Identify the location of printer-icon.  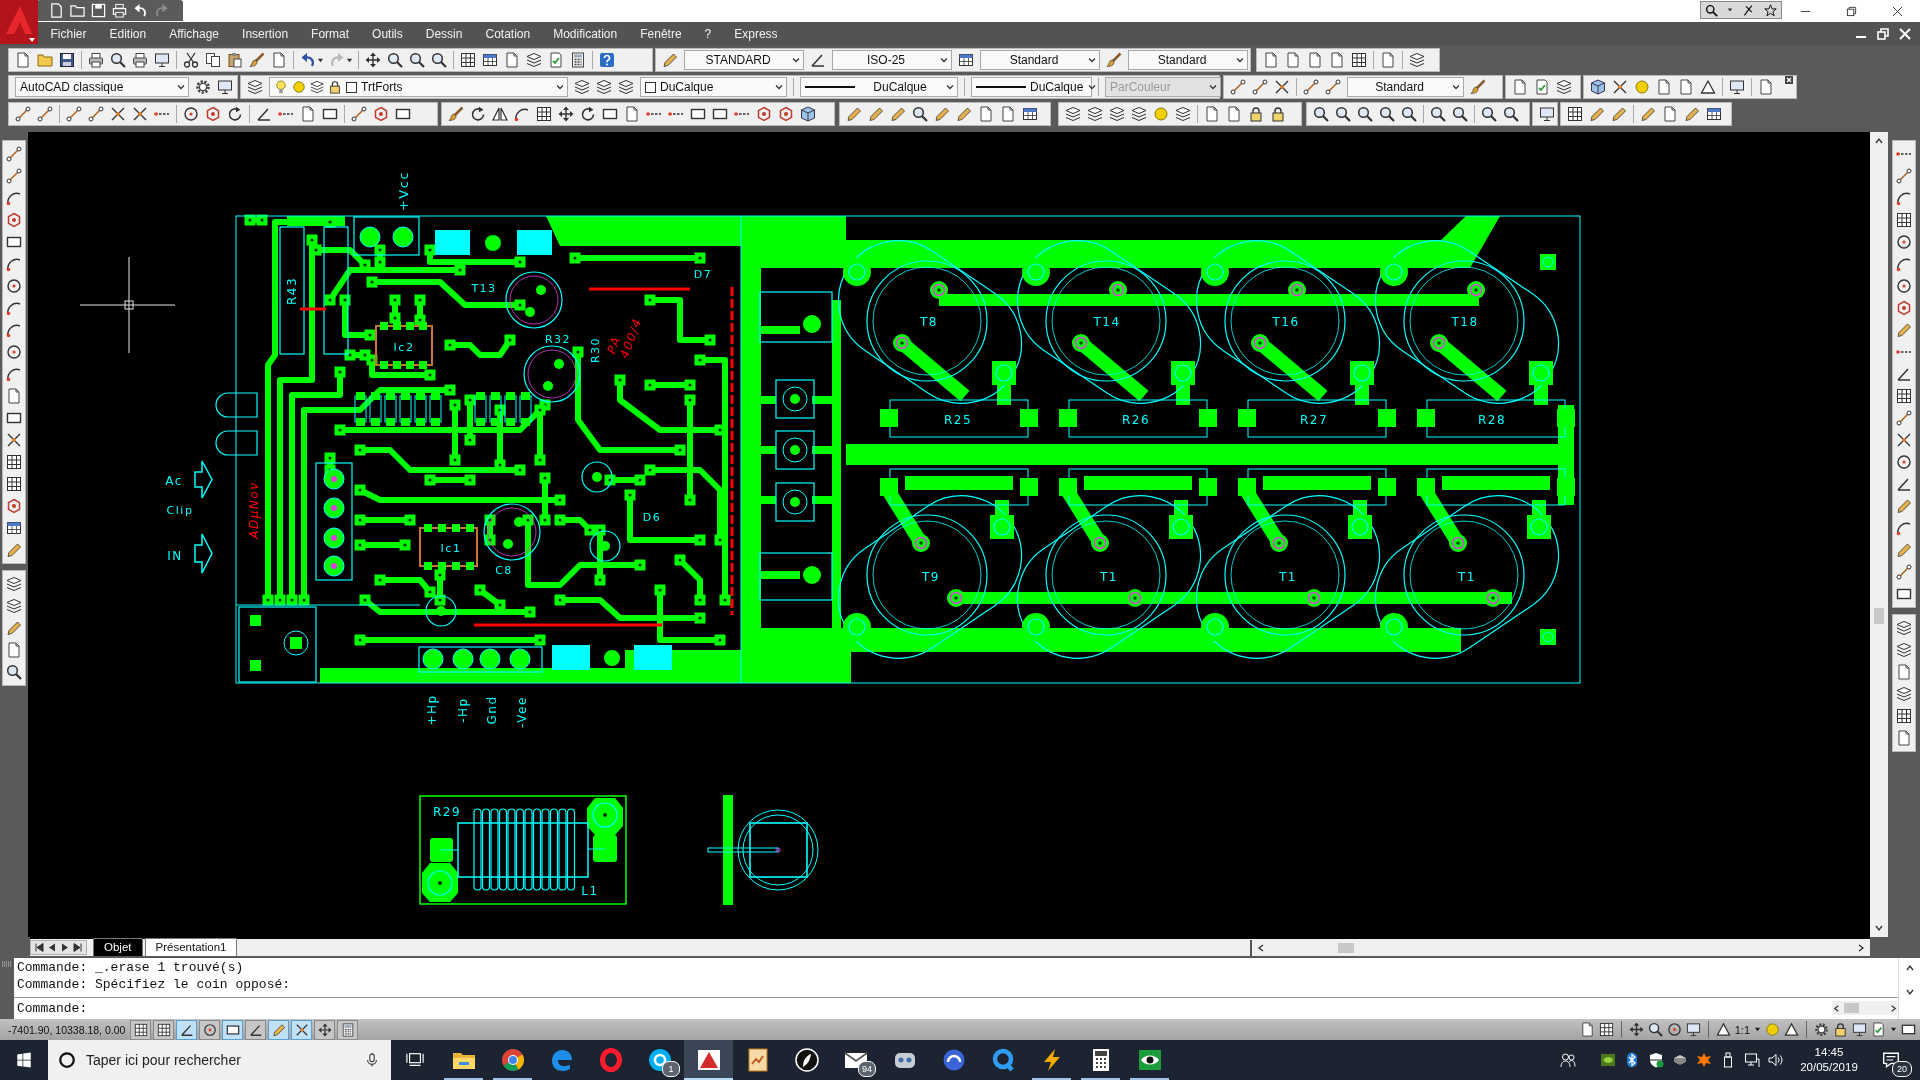
(119, 10).